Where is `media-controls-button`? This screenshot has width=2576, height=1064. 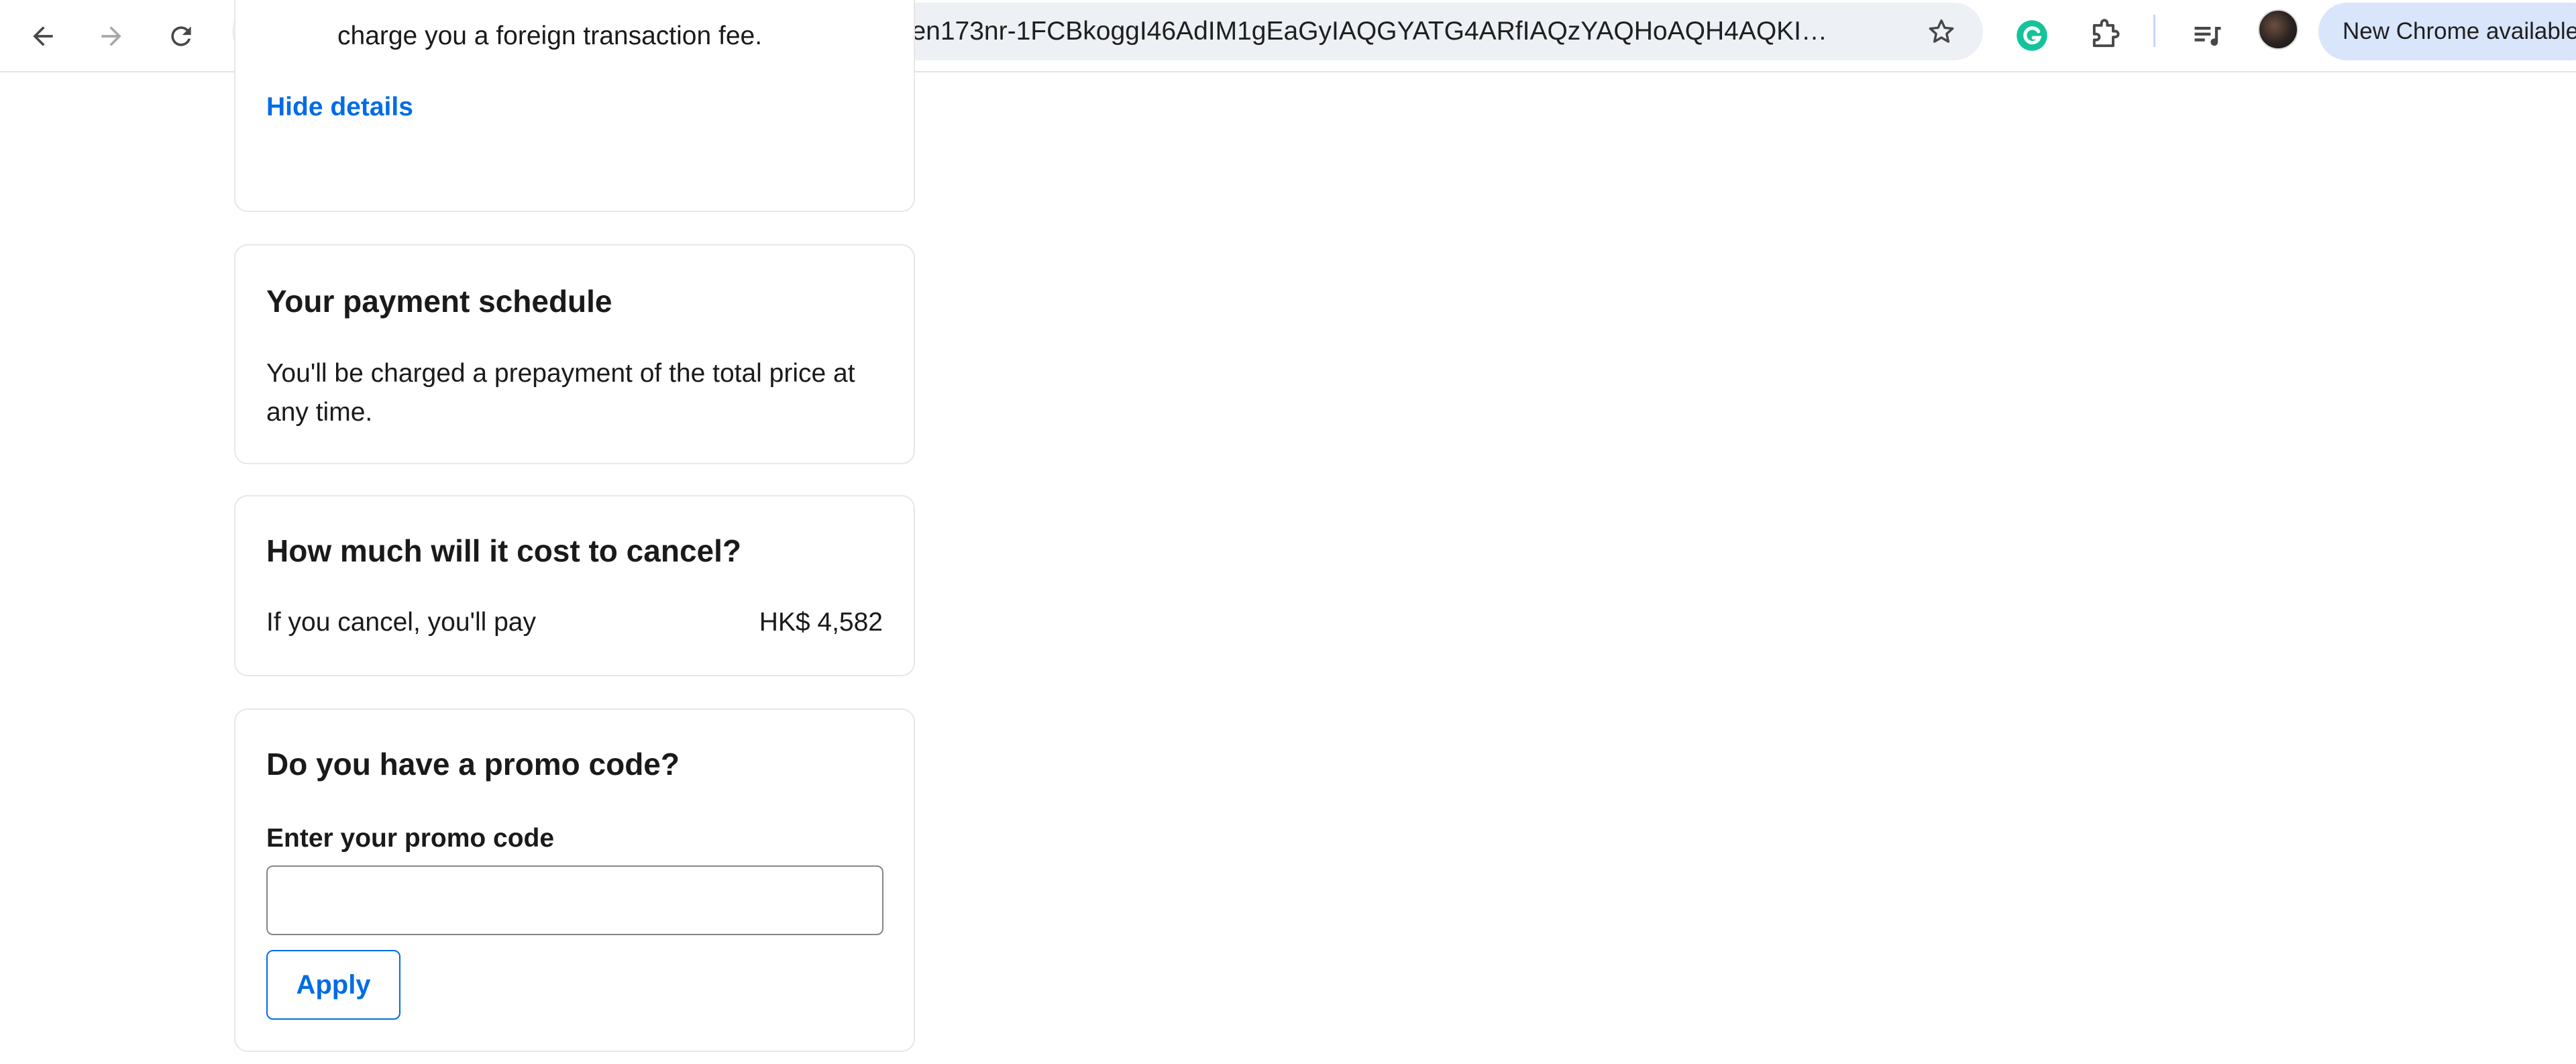
media-controls-button is located at coordinates (2207, 36).